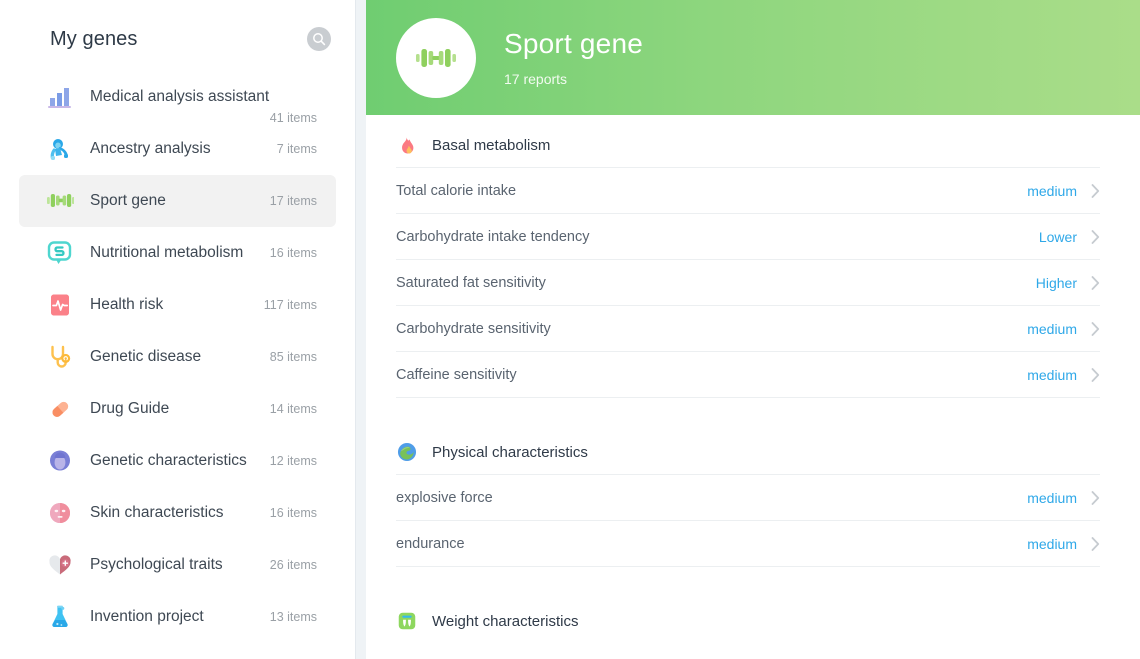 The width and height of the screenshot is (1140, 659). I want to click on hero-banner: Sport gene 17 reports, so click(753, 57).